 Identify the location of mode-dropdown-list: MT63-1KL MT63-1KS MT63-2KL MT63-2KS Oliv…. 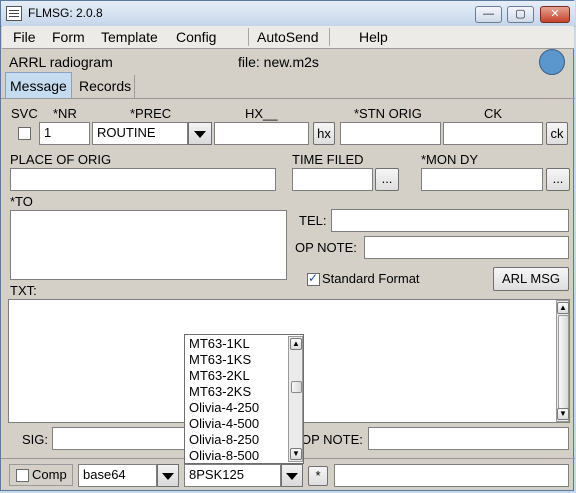
(244, 399).